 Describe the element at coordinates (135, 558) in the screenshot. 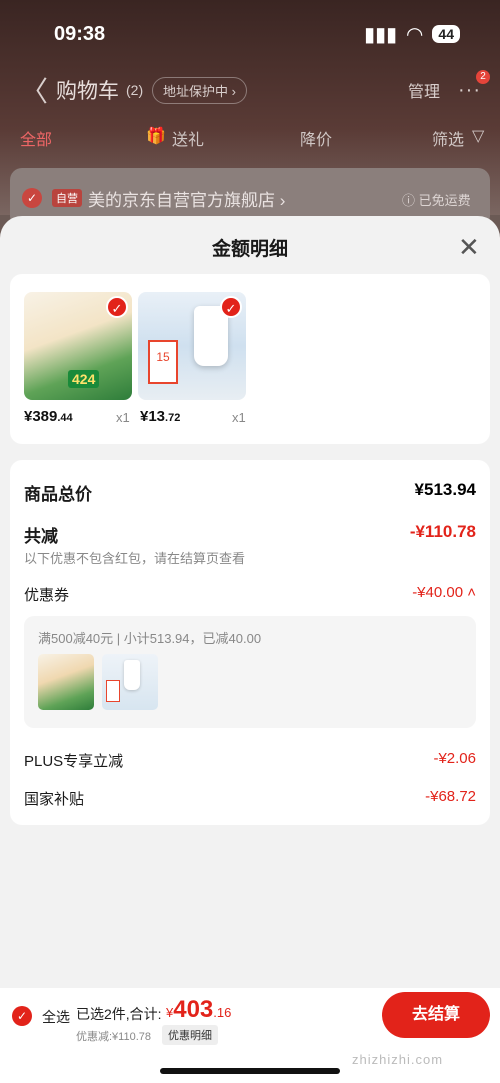

I see `reduce-note: 以下优惠不包含红包，请在结算页查看` at that location.